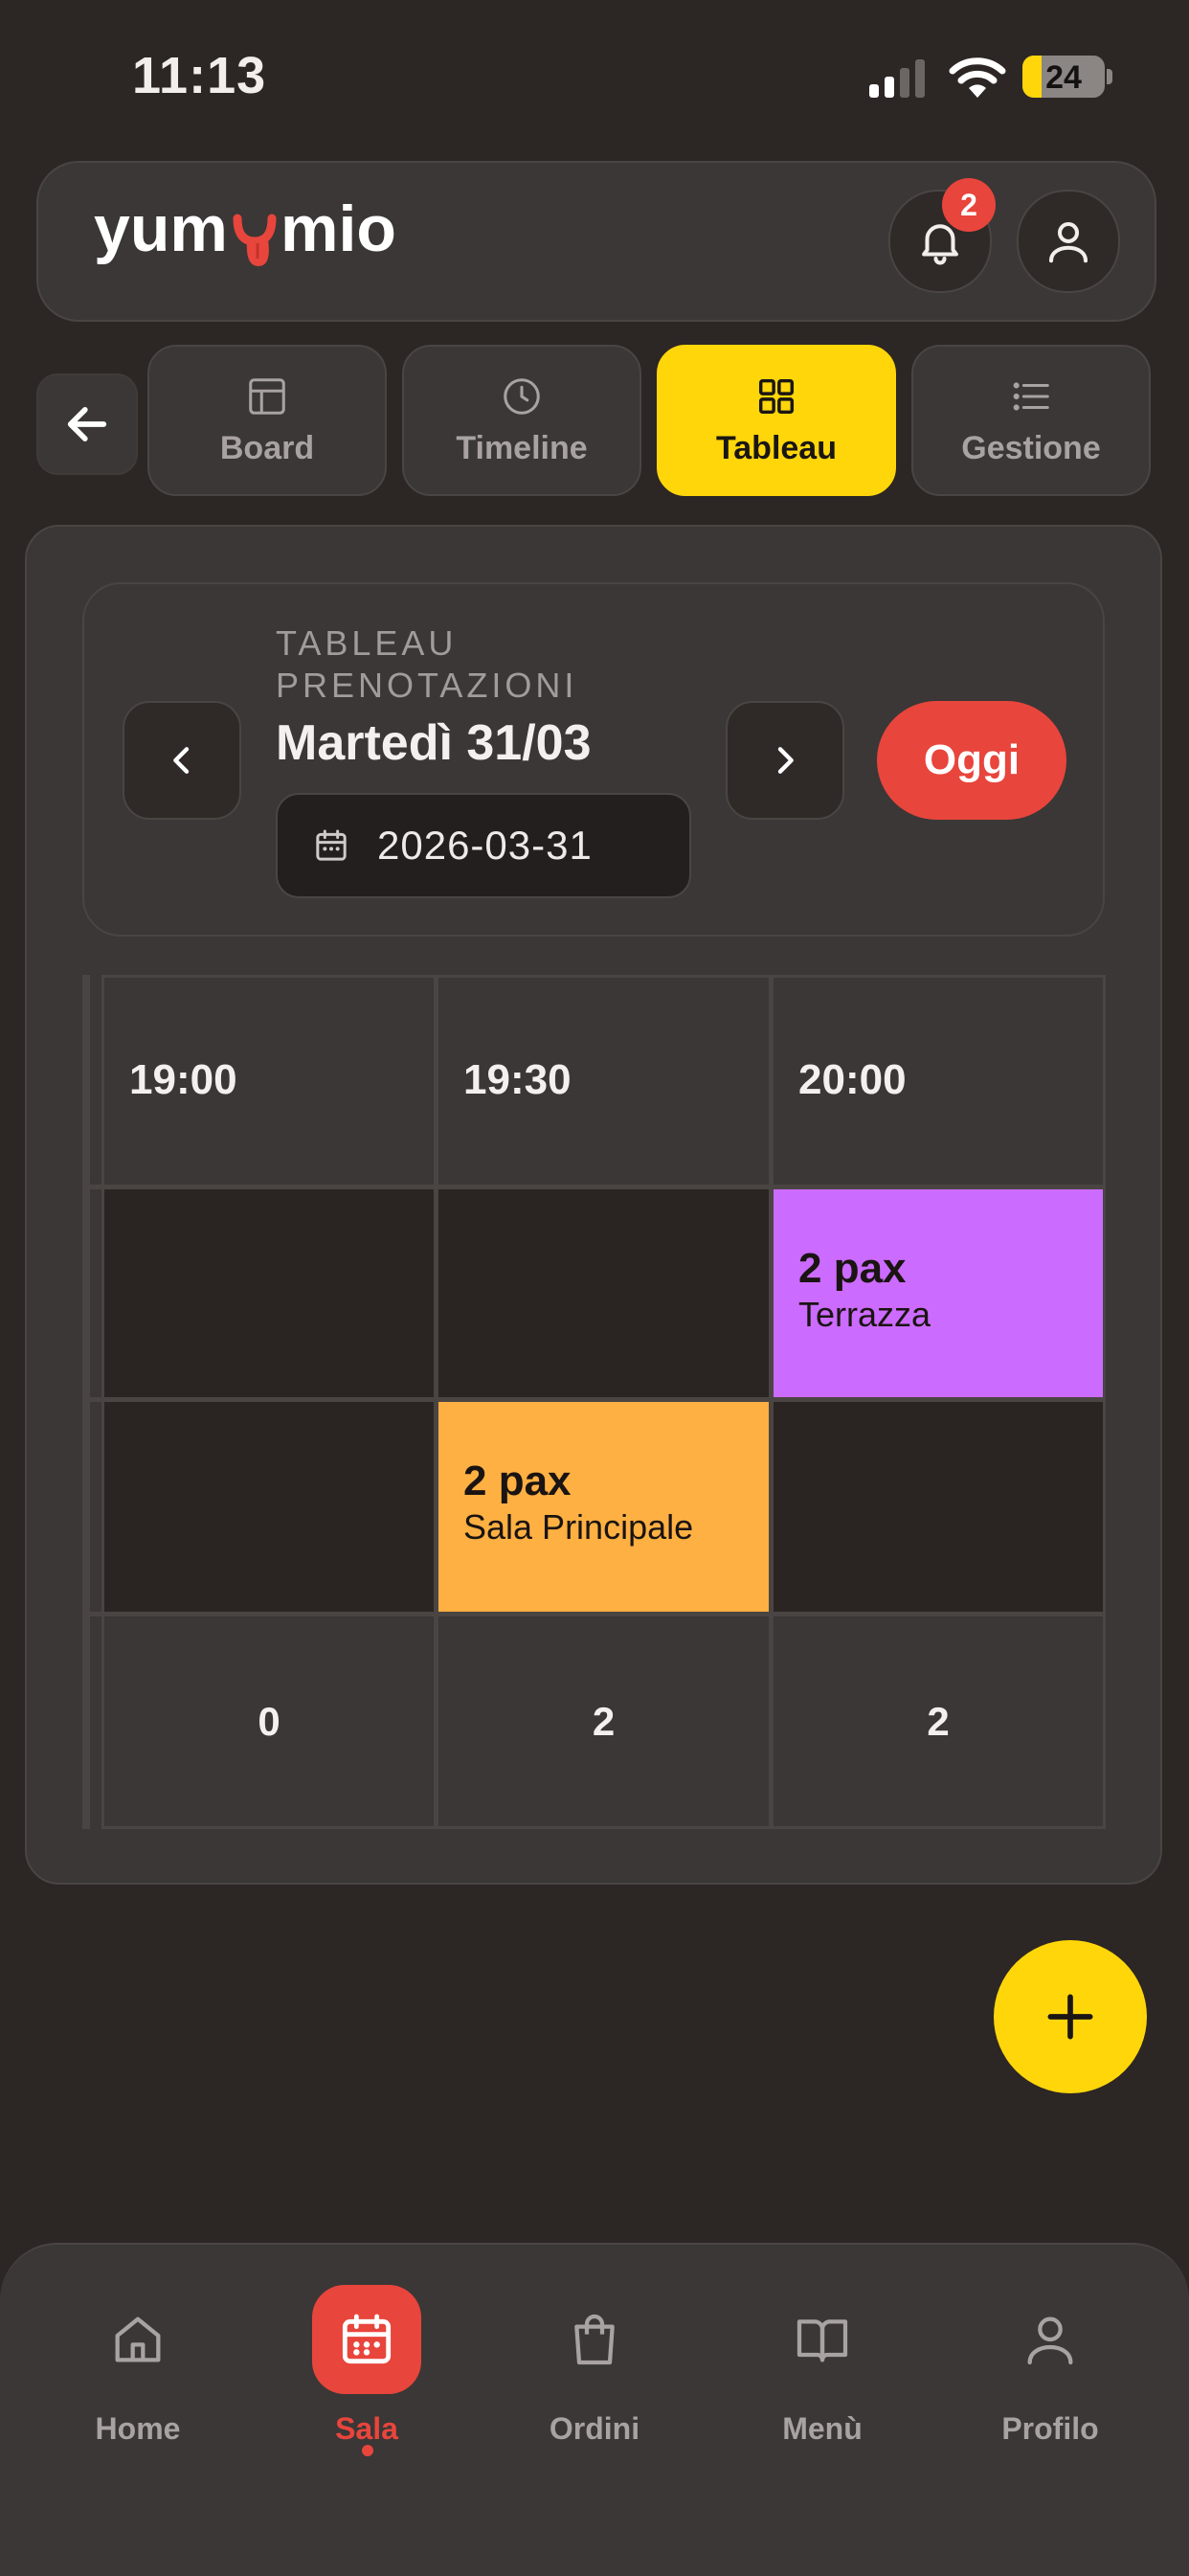 Image resolution: width=1189 pixels, height=2576 pixels. What do you see at coordinates (522, 396) in the screenshot?
I see `clock-icon` at bounding box center [522, 396].